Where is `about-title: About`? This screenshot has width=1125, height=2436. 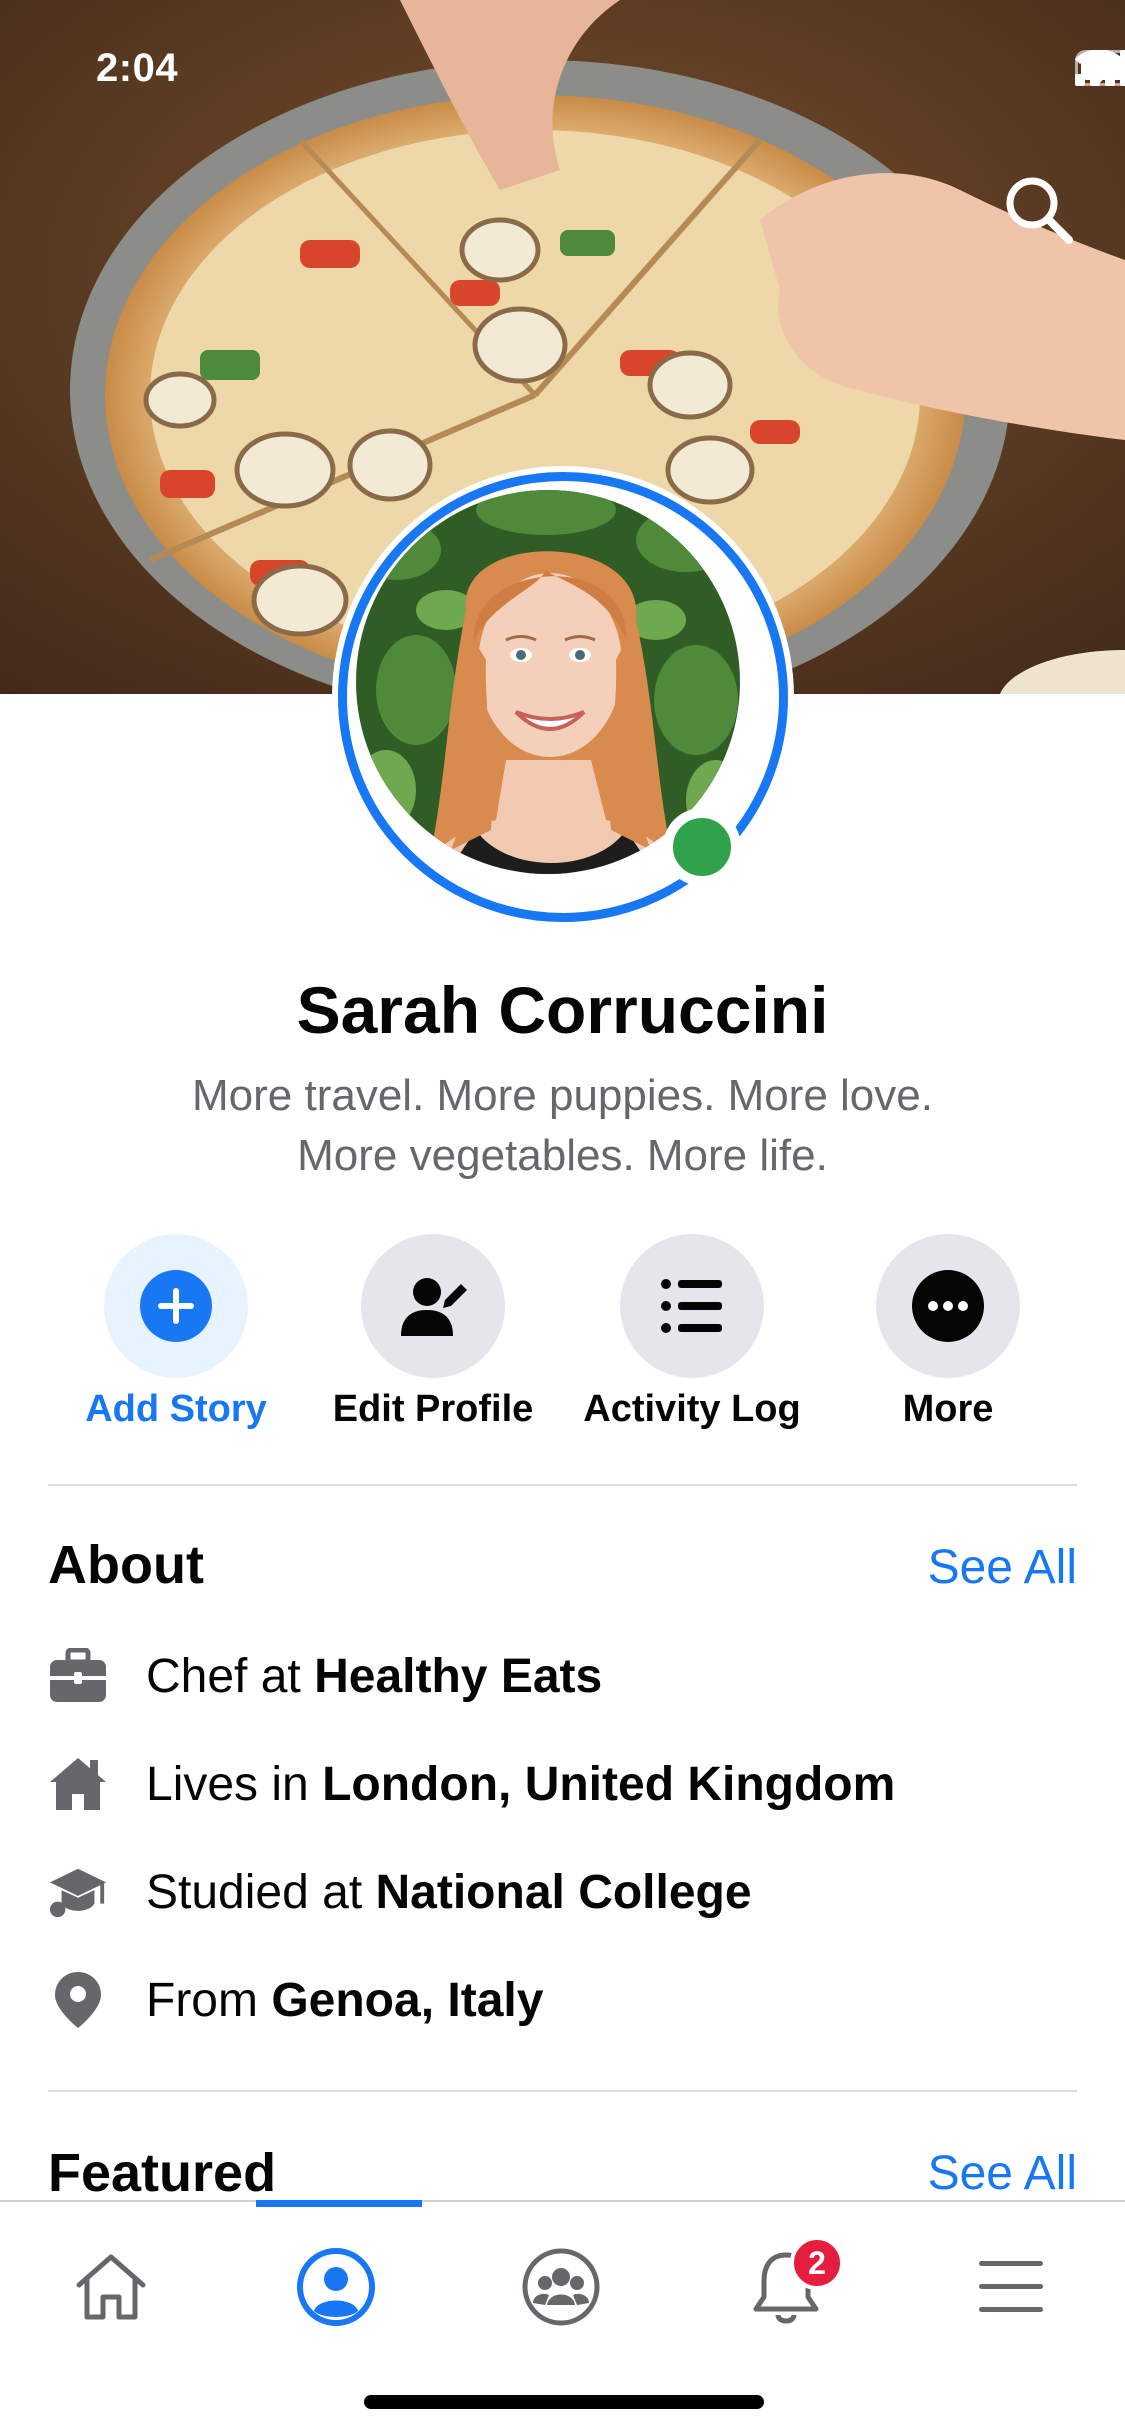
about-title: About is located at coordinates (126, 1565).